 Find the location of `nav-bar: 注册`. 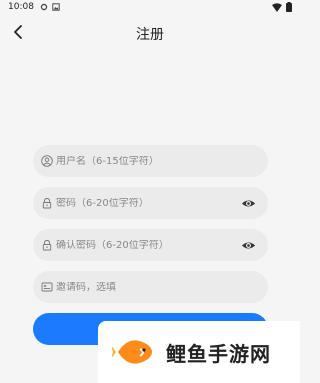

nav-bar: 注册 is located at coordinates (150, 32).